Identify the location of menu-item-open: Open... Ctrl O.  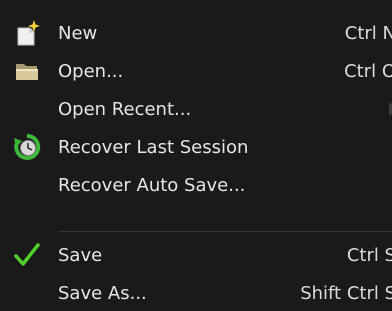
(196, 71).